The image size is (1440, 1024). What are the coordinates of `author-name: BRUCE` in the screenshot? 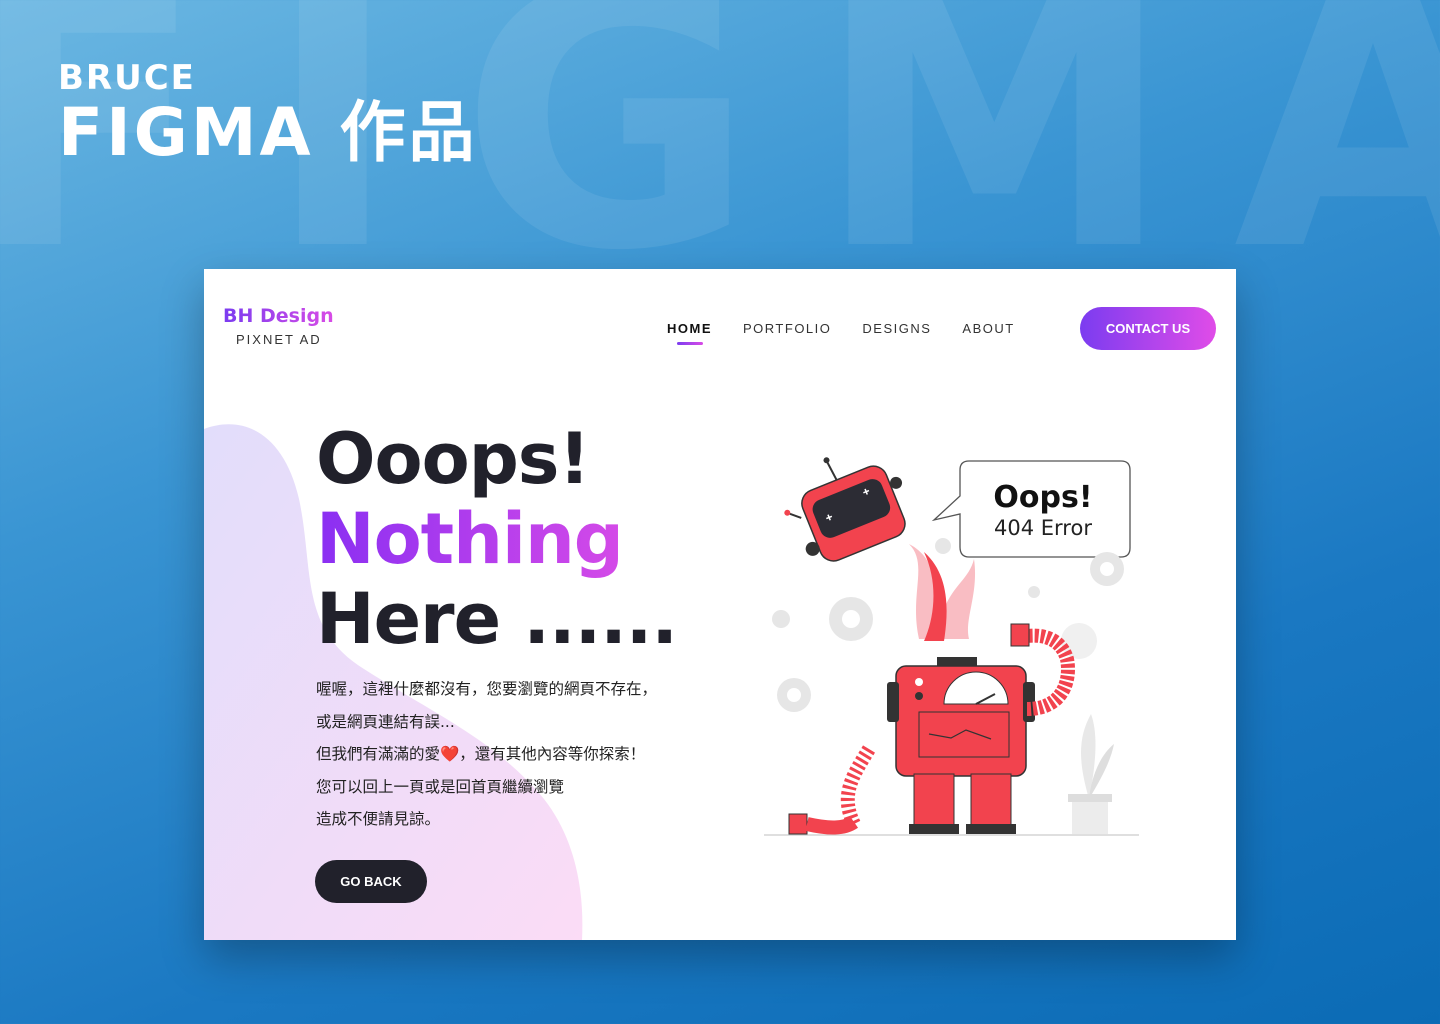 It's located at (127, 78).